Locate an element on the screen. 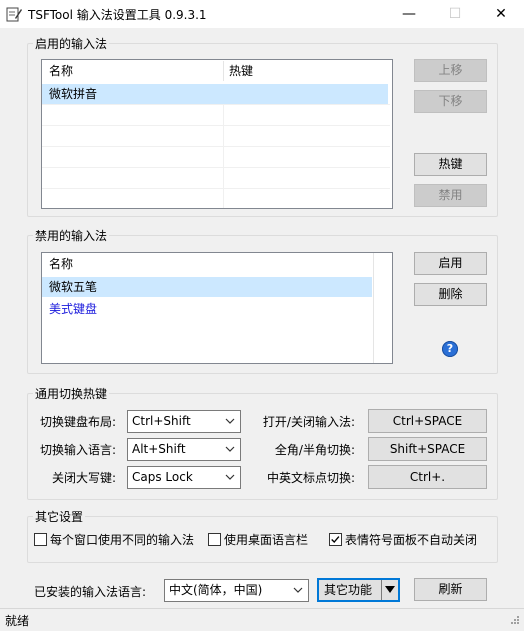  disabled-ime-list: 名称 微软五笔 美式键盘 is located at coordinates (217, 308).